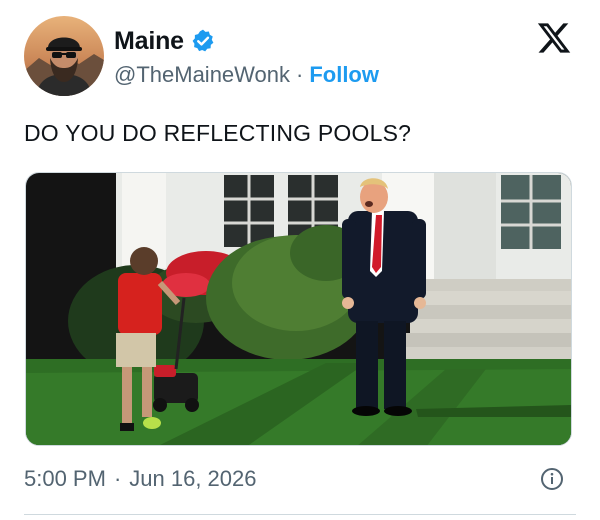 The height and width of the screenshot is (520, 600). What do you see at coordinates (65, 478) in the screenshot?
I see `tweet-time: 5:00 PM` at bounding box center [65, 478].